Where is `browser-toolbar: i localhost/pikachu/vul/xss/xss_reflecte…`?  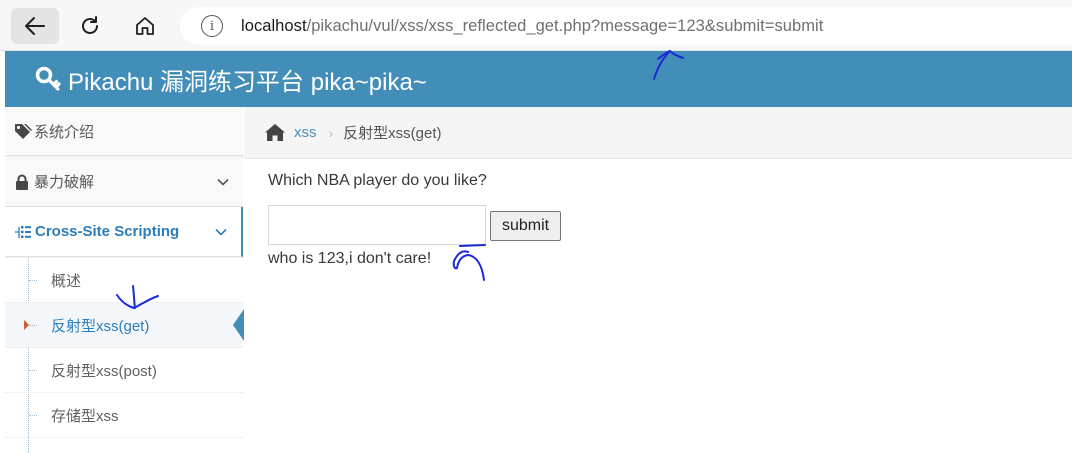 browser-toolbar: i localhost/pikachu/vul/xss/xss_reflecte… is located at coordinates (536, 25).